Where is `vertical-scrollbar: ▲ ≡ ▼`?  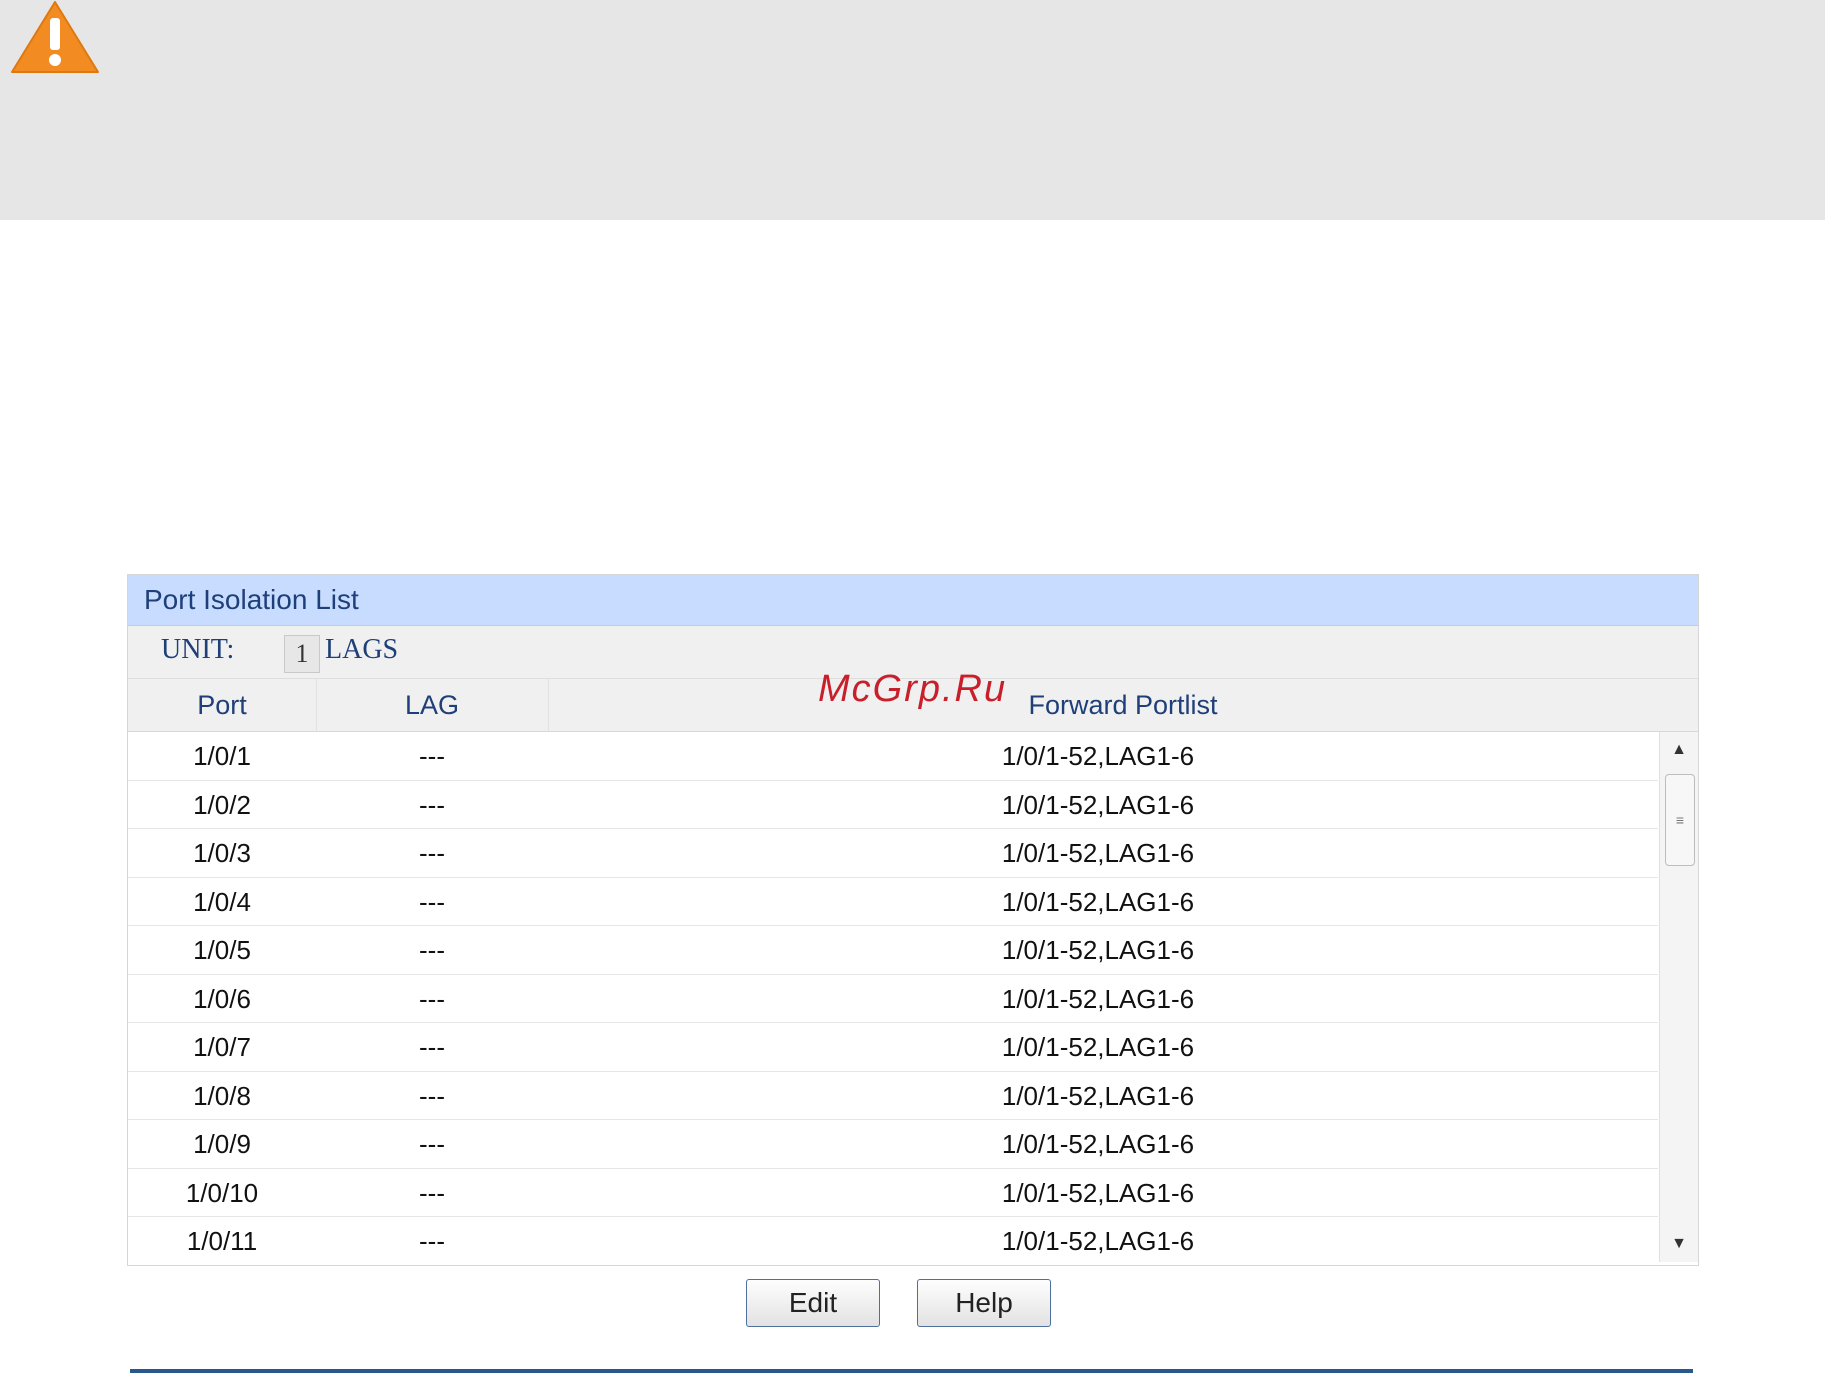 vertical-scrollbar: ▲ ≡ ▼ is located at coordinates (1678, 997).